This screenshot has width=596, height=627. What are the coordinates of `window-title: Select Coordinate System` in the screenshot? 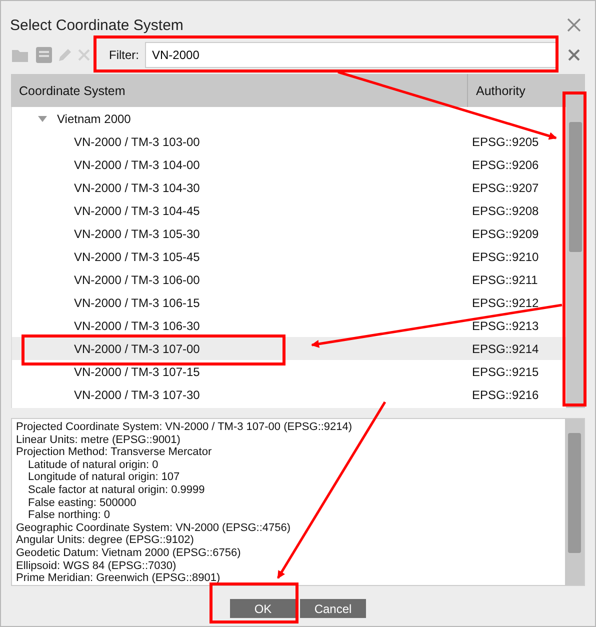 It's located at (97, 25).